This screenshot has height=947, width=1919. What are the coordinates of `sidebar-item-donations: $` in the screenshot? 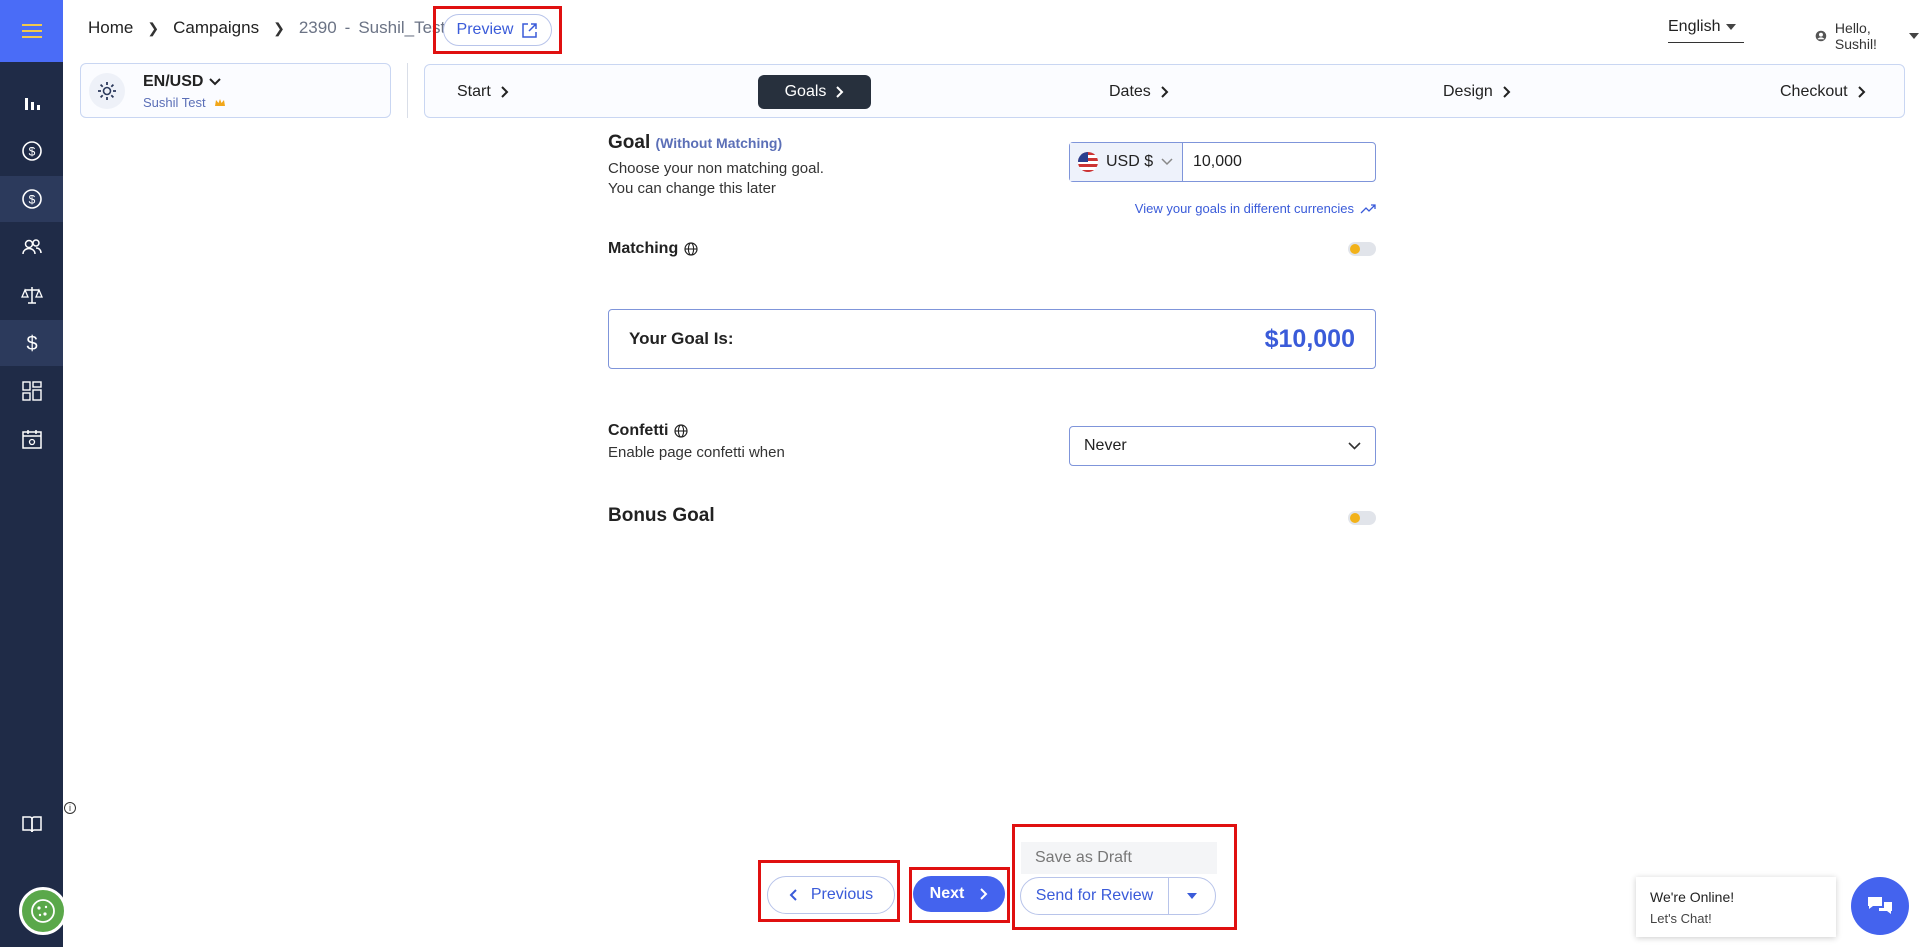 It's located at (31, 151).